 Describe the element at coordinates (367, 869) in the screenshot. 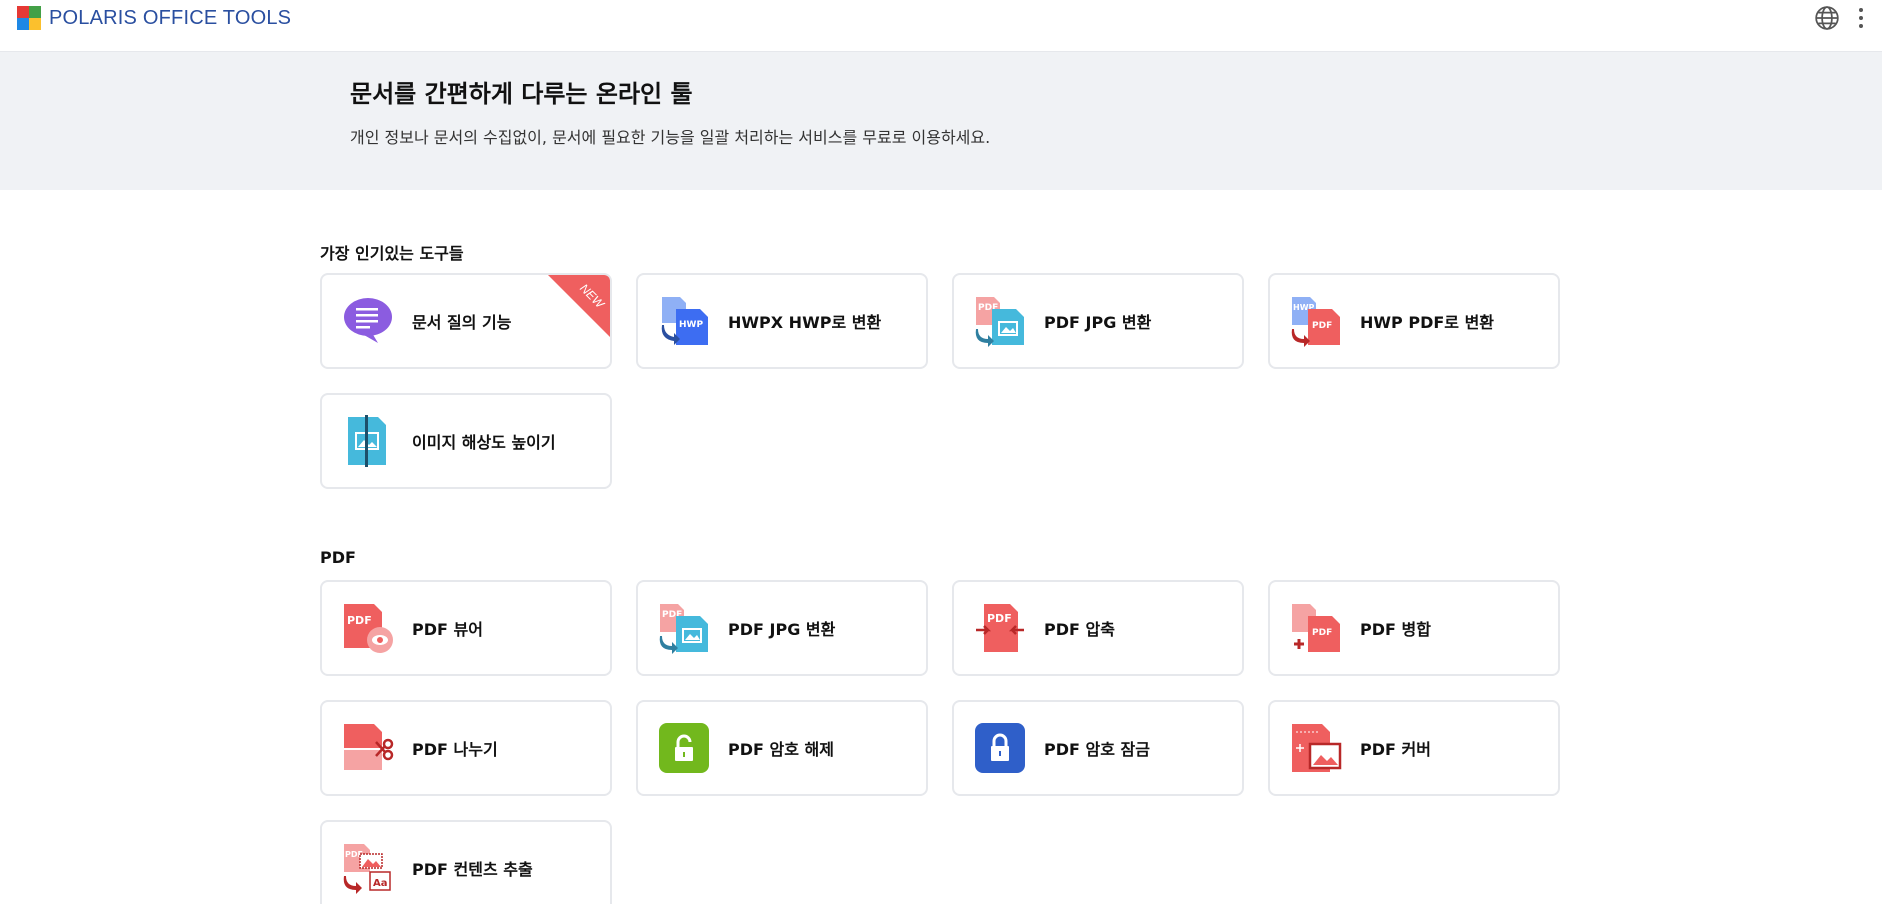

I see `pdf-extract-icon: PDF Aa` at that location.